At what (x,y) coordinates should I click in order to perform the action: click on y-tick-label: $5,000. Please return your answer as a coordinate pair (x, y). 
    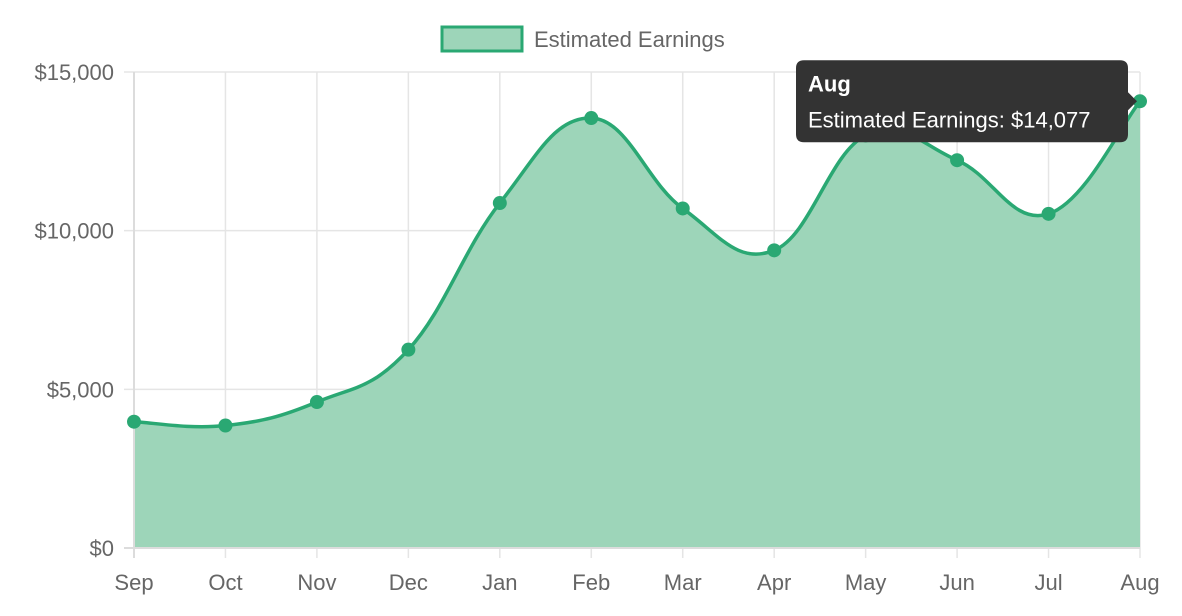
    Looking at the image, I should click on (80, 389).